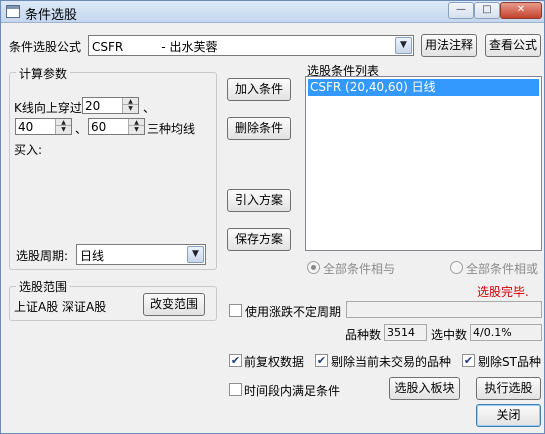  What do you see at coordinates (509, 362) in the screenshot?
I see `exclude-st-label: 剔除ST品种` at bounding box center [509, 362].